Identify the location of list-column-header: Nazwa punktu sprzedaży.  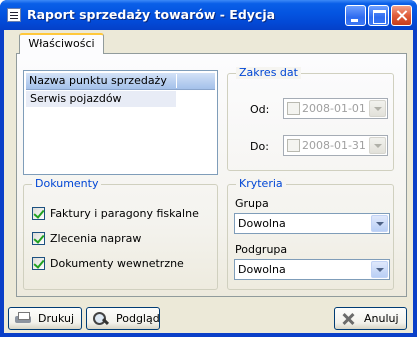
(120, 81).